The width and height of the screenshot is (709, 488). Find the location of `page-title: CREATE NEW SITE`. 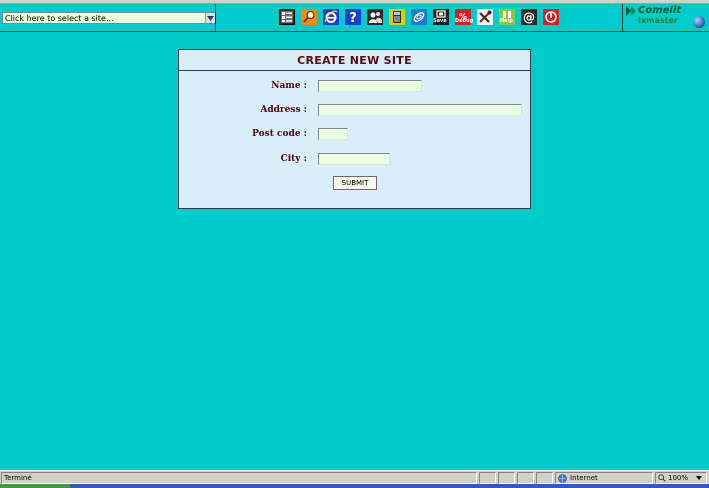

page-title: CREATE NEW SITE is located at coordinates (354, 60).